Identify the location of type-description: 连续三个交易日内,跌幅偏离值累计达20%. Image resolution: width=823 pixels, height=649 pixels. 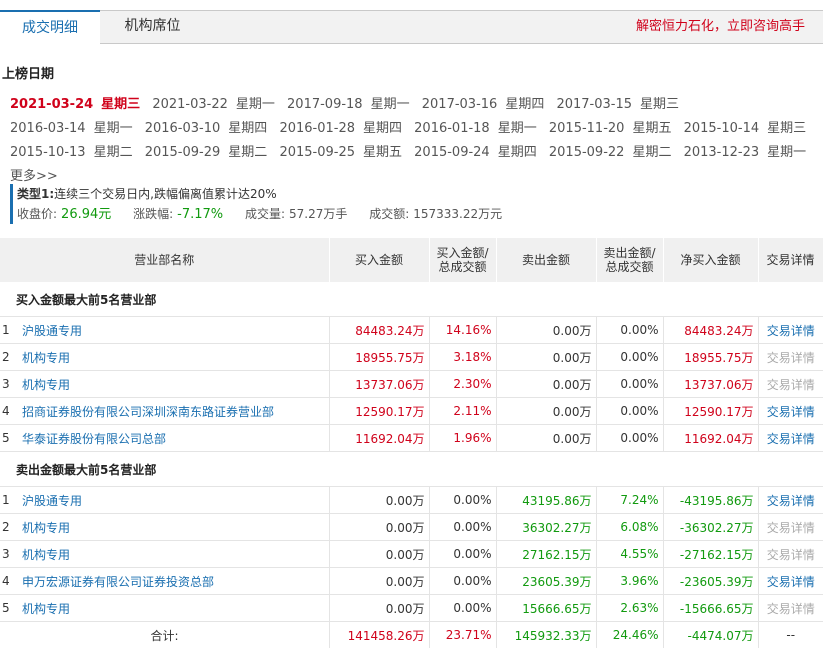
(165, 194).